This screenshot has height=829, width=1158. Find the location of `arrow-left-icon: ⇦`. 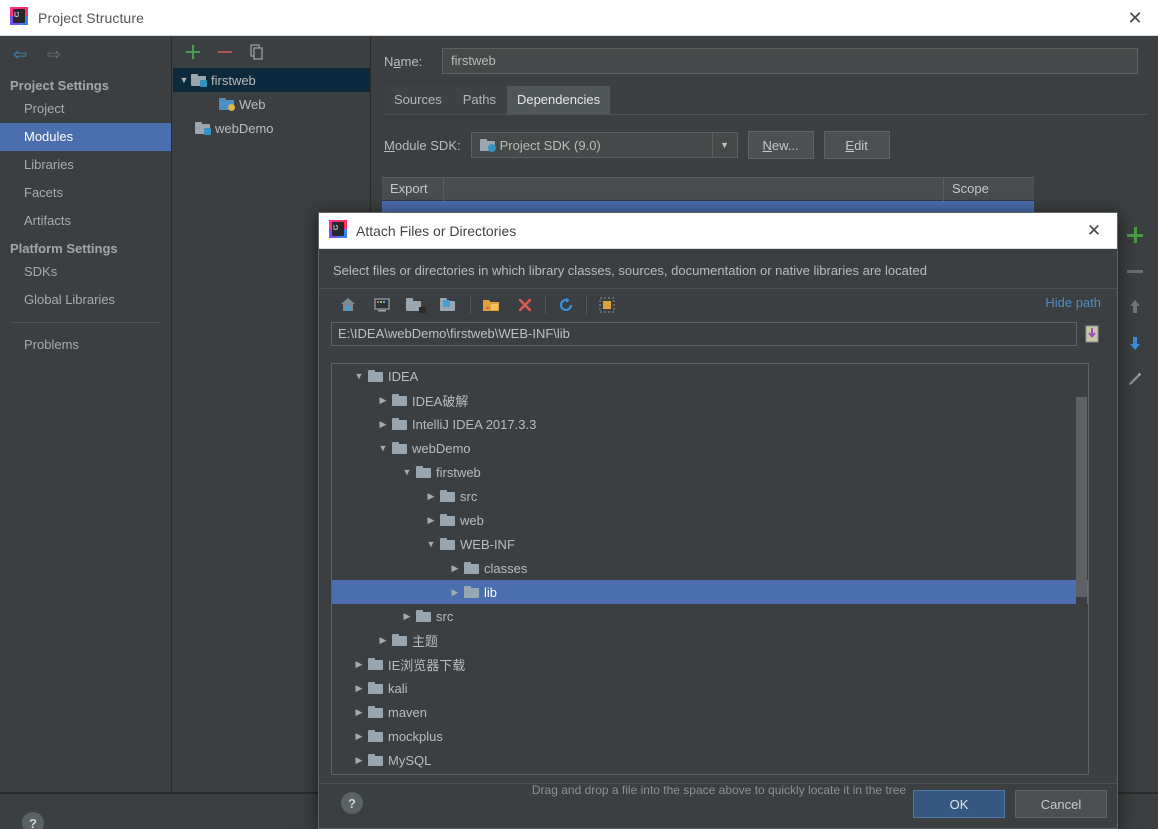

arrow-left-icon: ⇦ is located at coordinates (20, 54).